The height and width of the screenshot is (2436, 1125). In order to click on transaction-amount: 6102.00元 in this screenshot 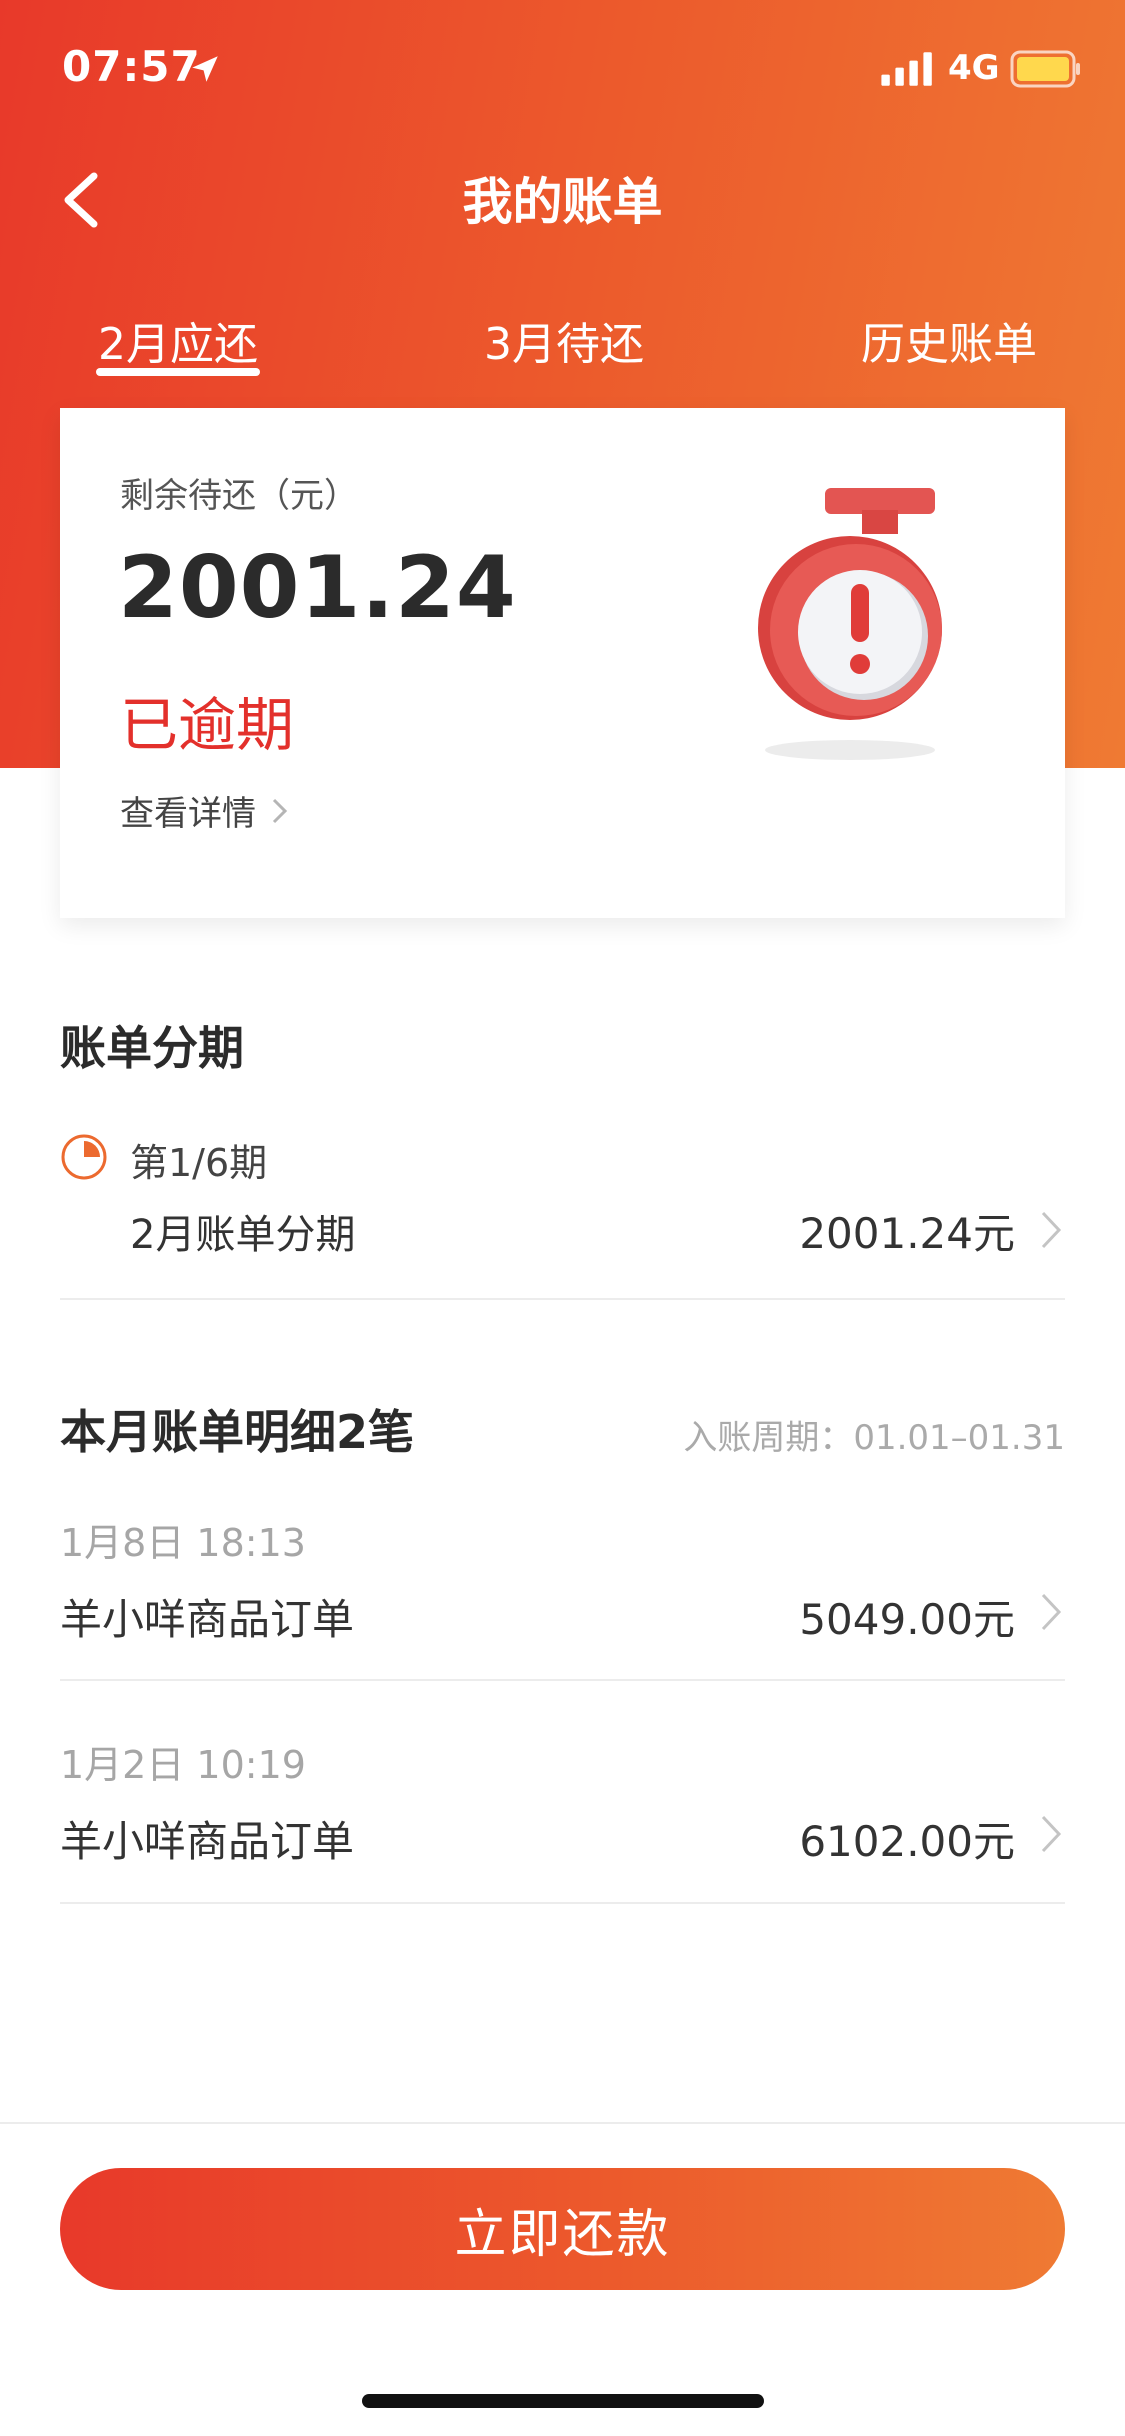, I will do `click(907, 1841)`.